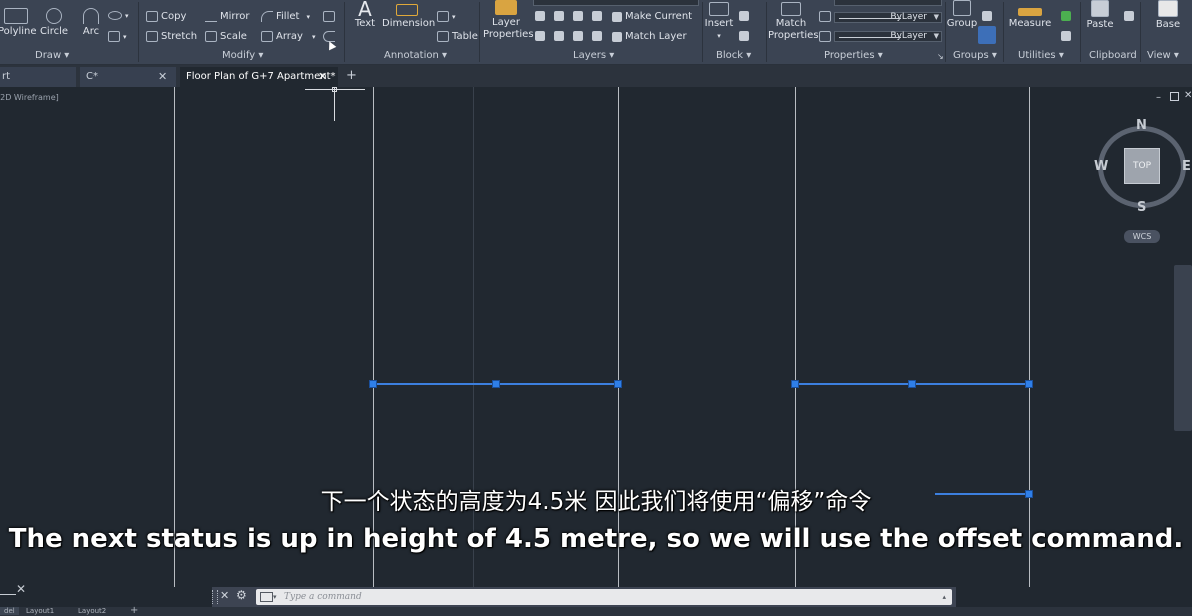  What do you see at coordinates (1141, 207) in the screenshot?
I see `compass-south: S` at bounding box center [1141, 207].